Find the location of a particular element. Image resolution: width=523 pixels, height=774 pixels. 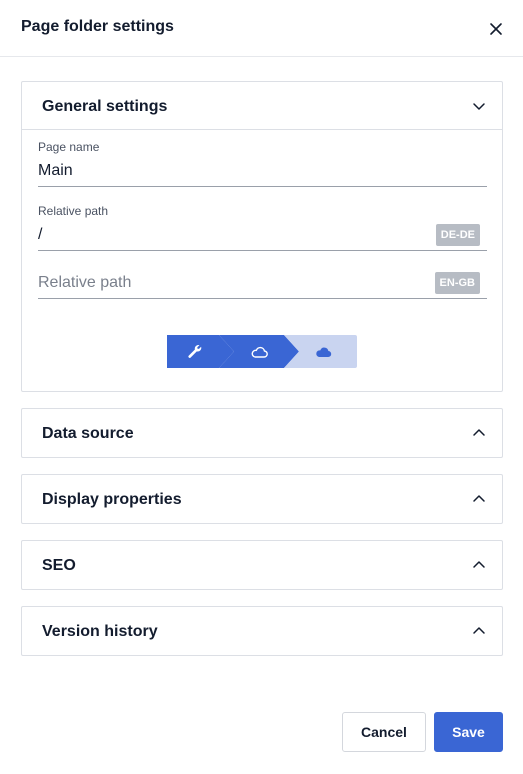

dialog-title: Page folder settings is located at coordinates (97, 26).